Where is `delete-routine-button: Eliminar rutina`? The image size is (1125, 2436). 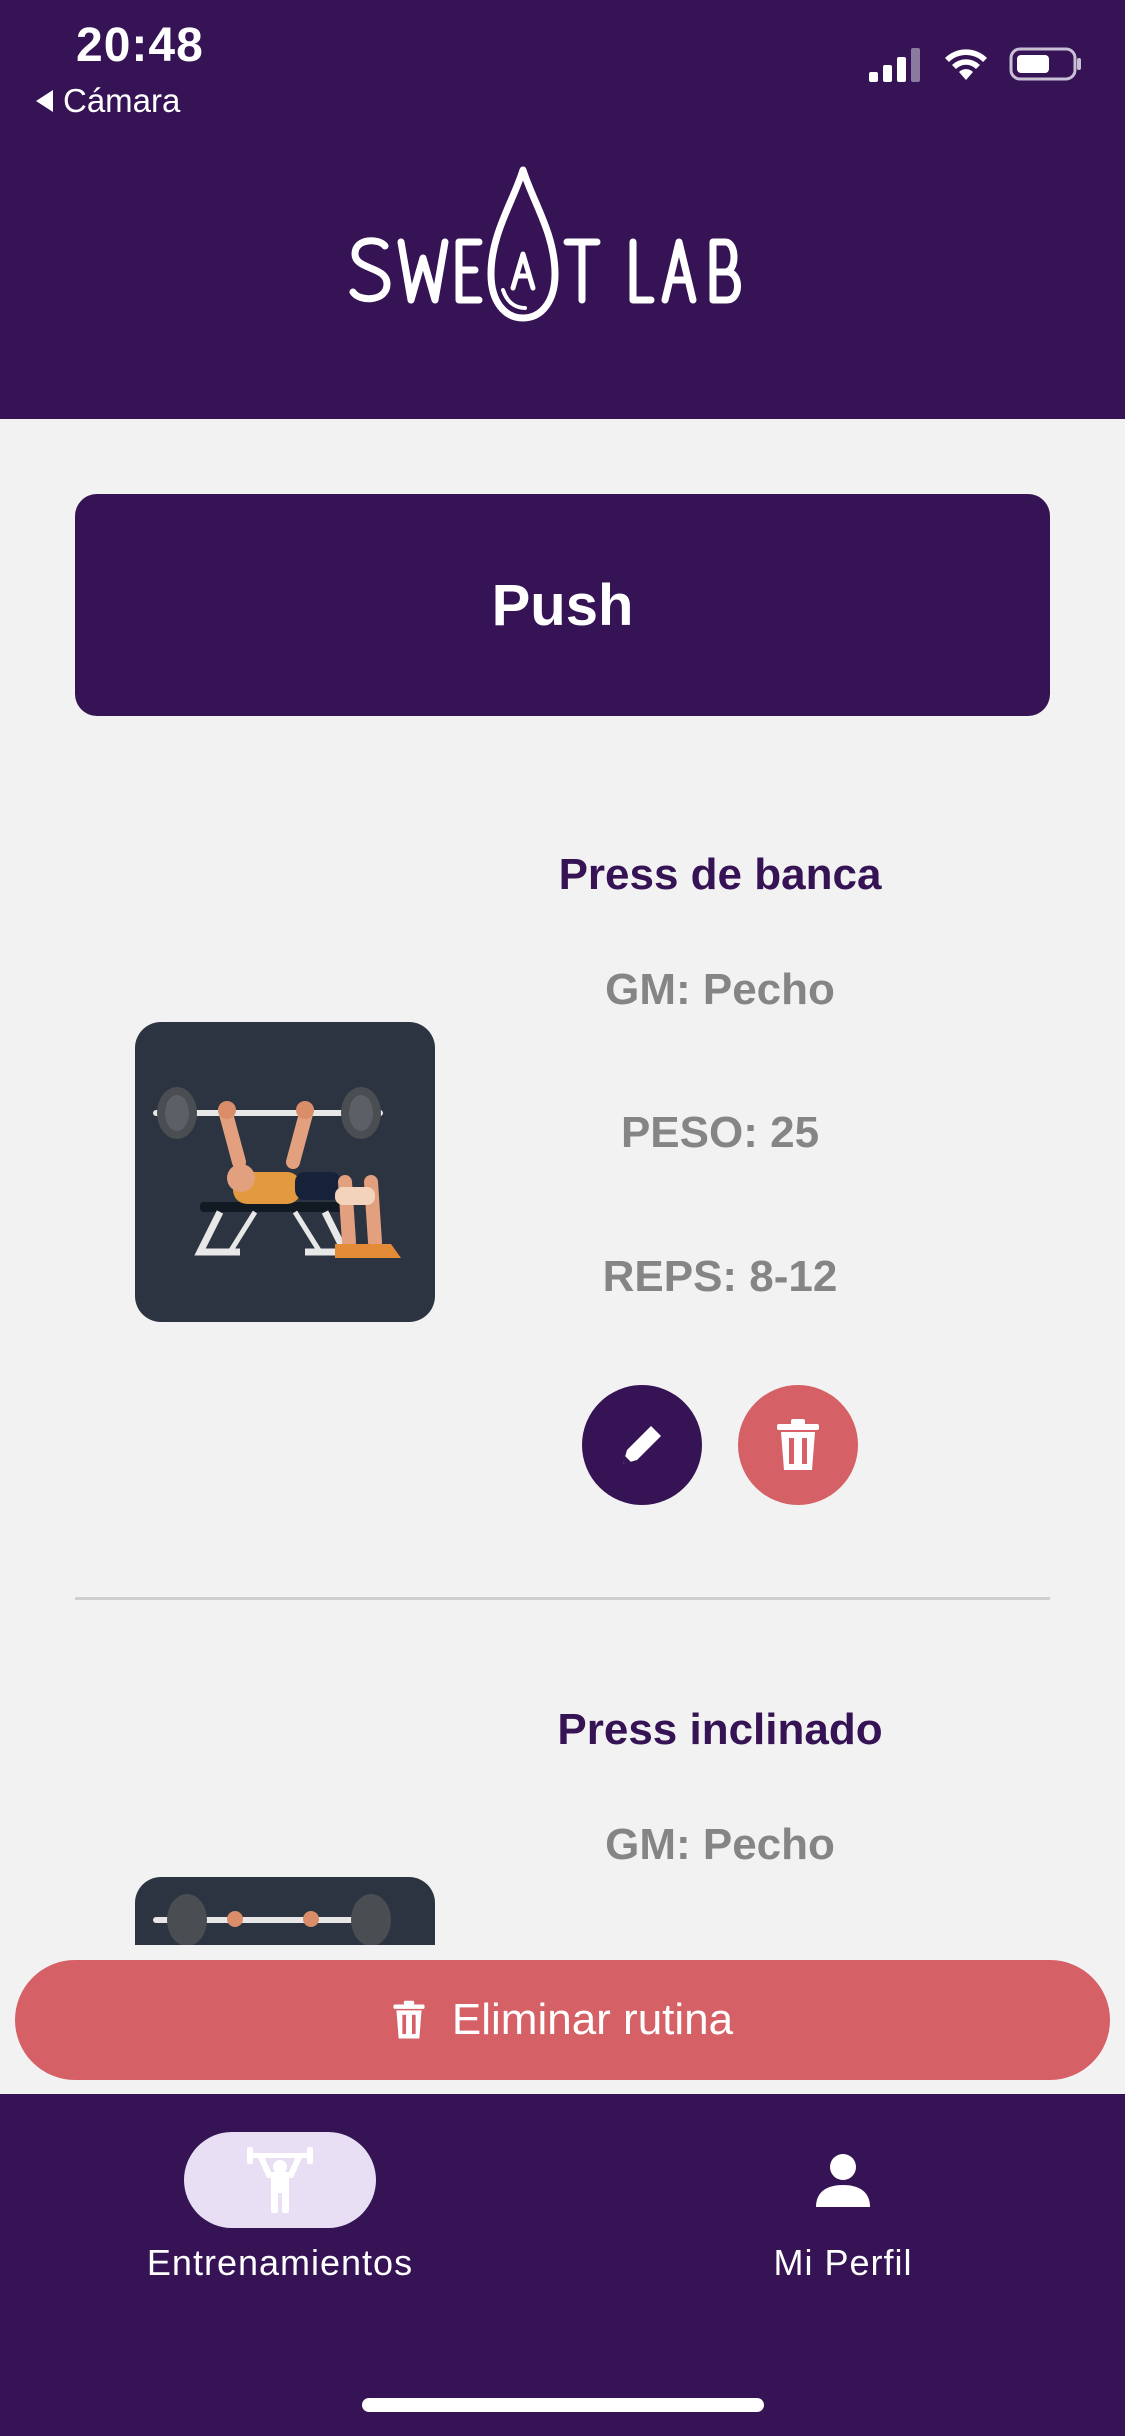 delete-routine-button: Eliminar rutina is located at coordinates (562, 2020).